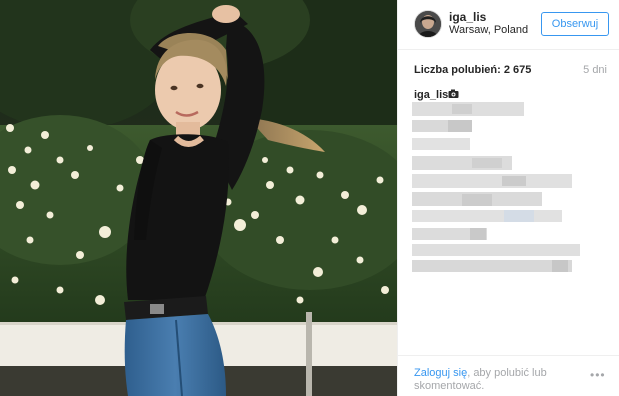 This screenshot has width=619, height=396. I want to click on author-username: iga_lis, so click(467, 17).